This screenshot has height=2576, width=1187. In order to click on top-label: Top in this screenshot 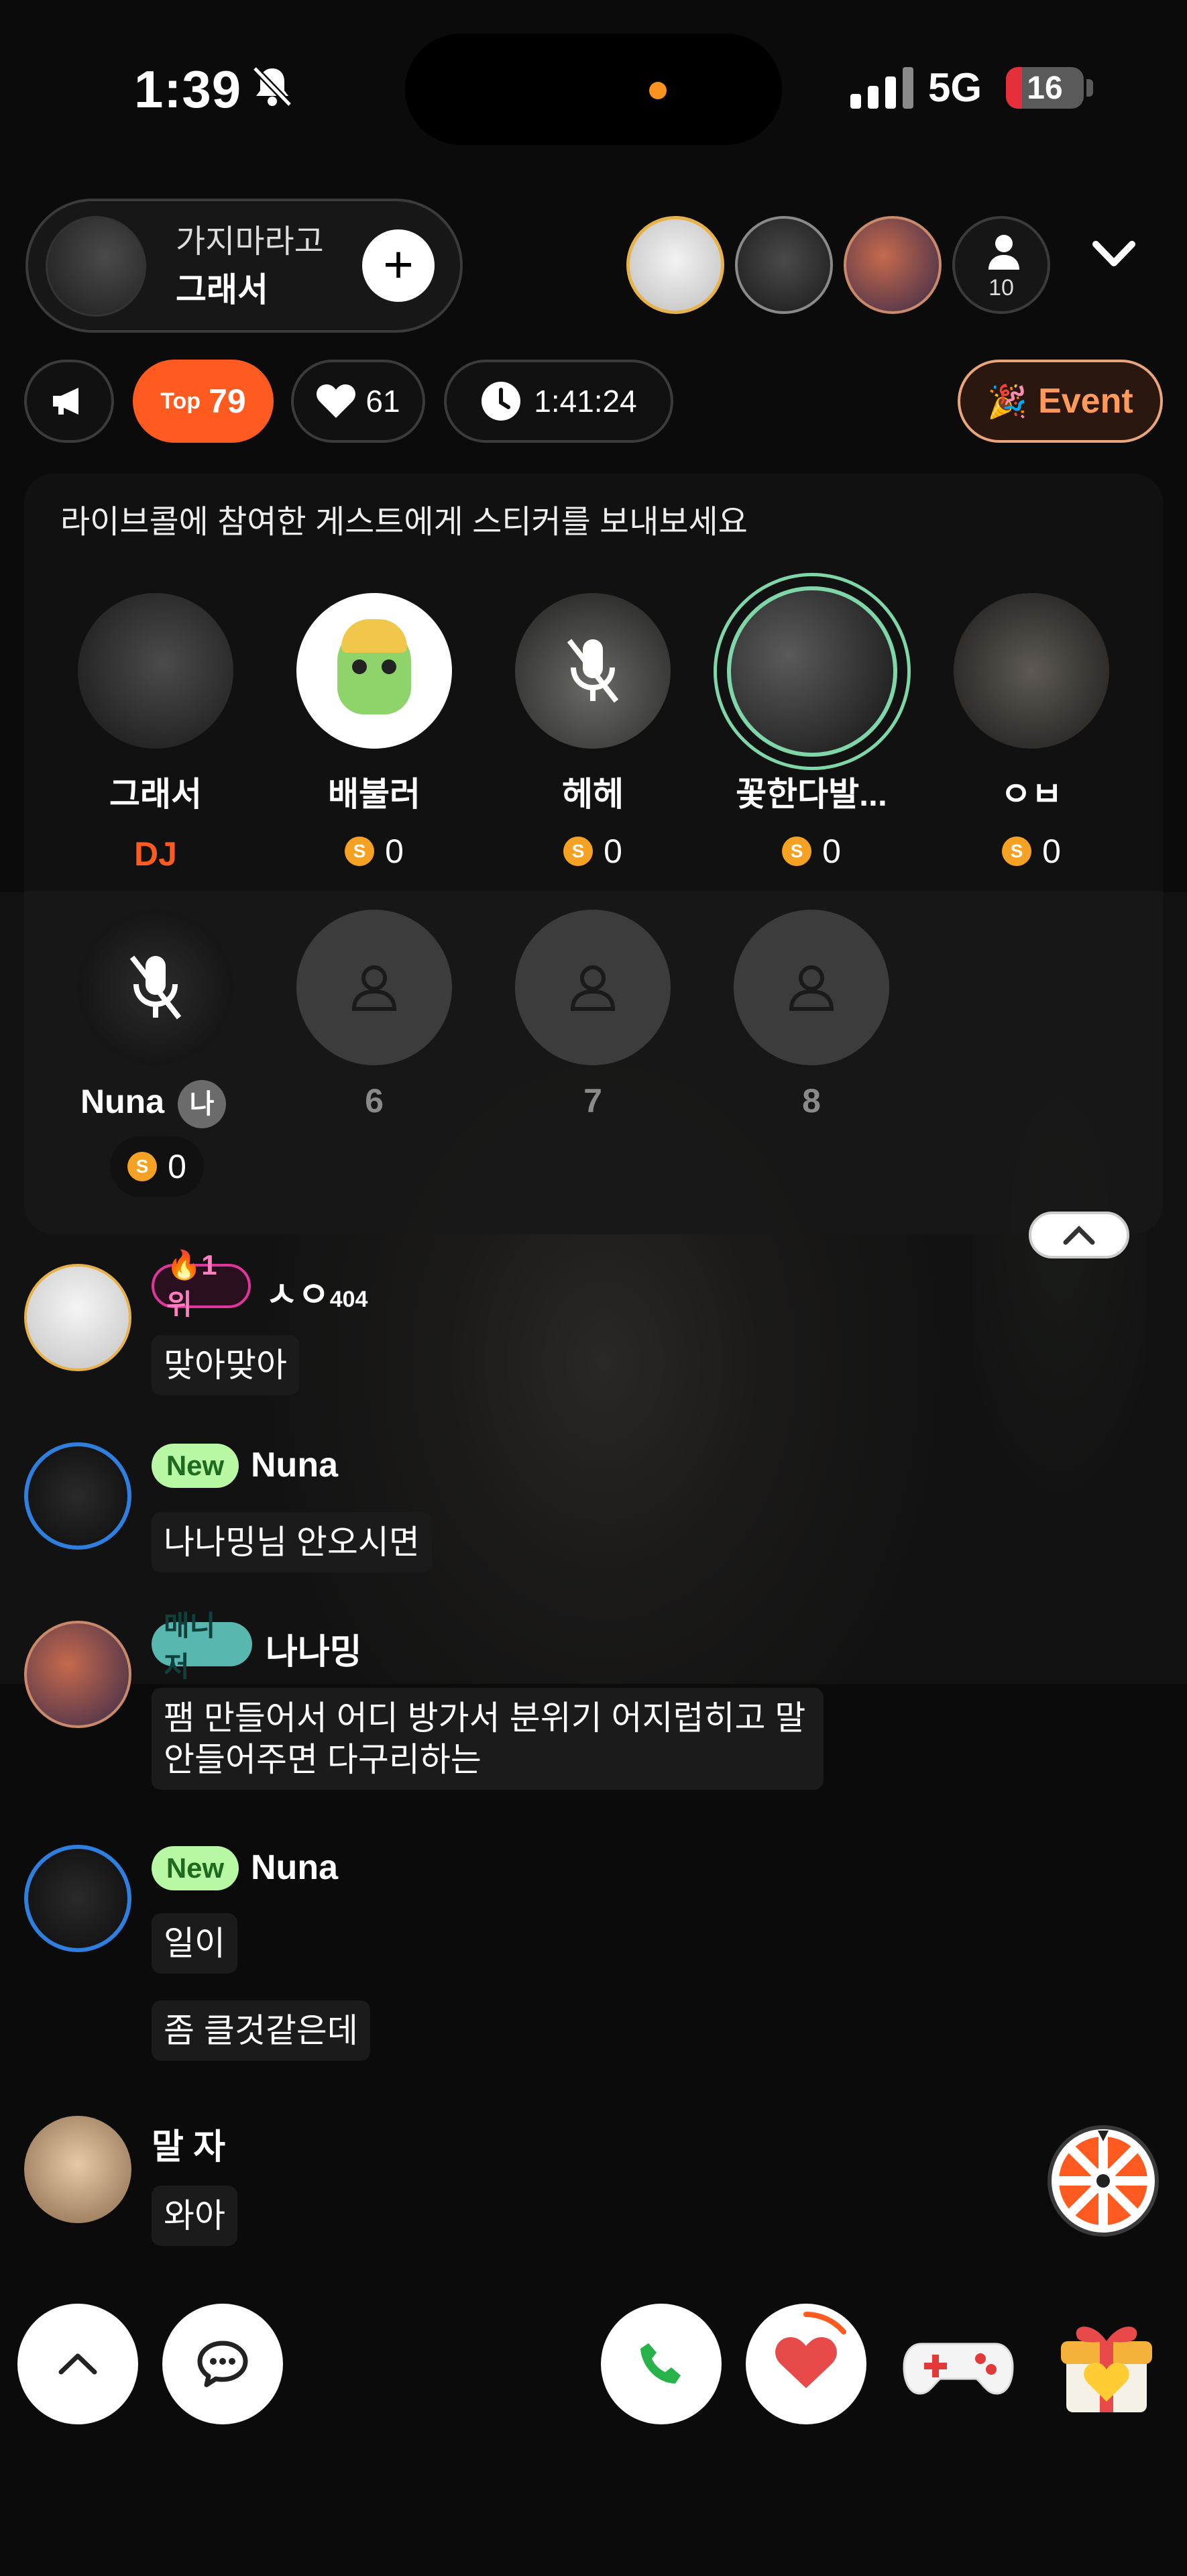, I will do `click(181, 401)`.